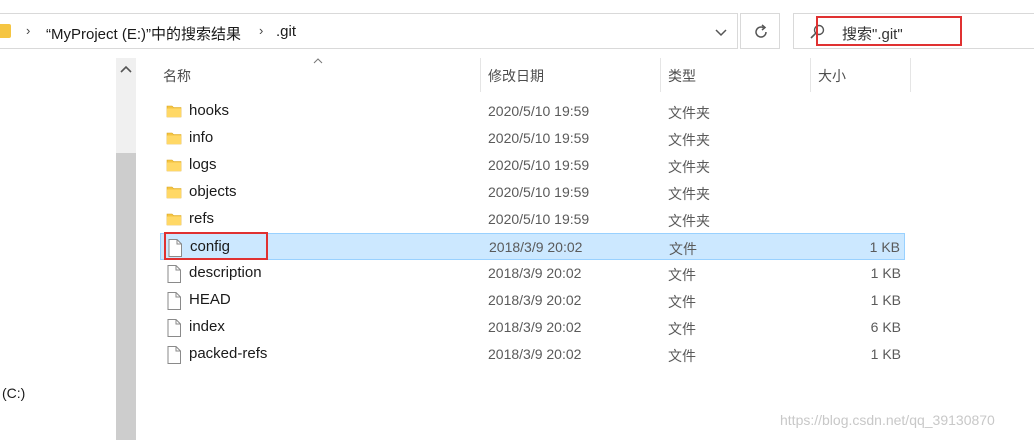 Image resolution: width=1034 pixels, height=440 pixels. I want to click on file-row-head: HEAD 2018/3/9 20:02 文件 1 KB, so click(532, 300).